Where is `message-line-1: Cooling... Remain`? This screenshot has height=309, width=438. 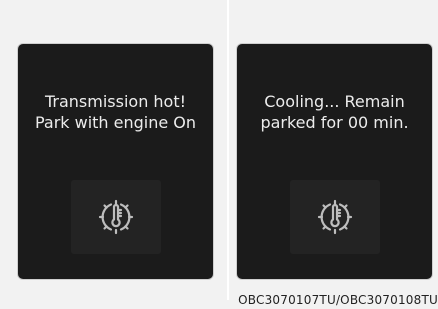
message-line-1: Cooling... Remain is located at coordinates (334, 101).